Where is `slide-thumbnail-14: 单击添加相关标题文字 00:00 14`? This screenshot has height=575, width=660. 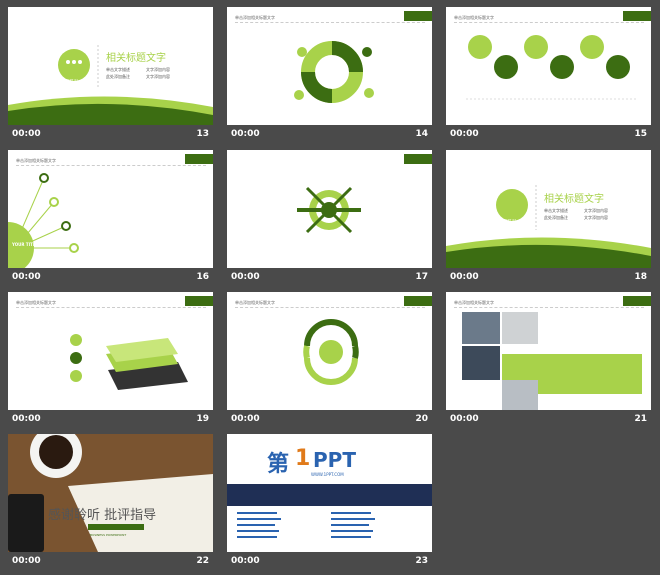 slide-thumbnail-14: 单击添加相关标题文字 00:00 14 is located at coordinates (329, 76).